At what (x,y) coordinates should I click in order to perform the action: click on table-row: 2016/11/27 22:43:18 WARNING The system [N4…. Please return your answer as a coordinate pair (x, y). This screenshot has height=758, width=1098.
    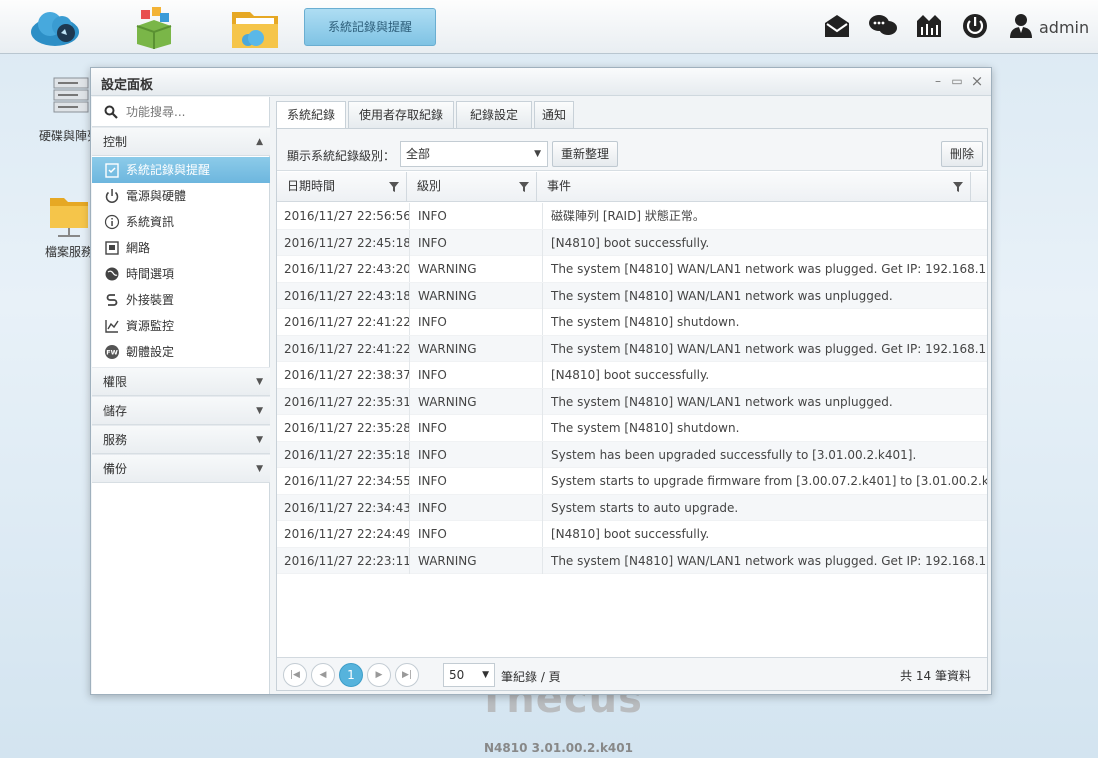
    Looking at the image, I should click on (632, 295).